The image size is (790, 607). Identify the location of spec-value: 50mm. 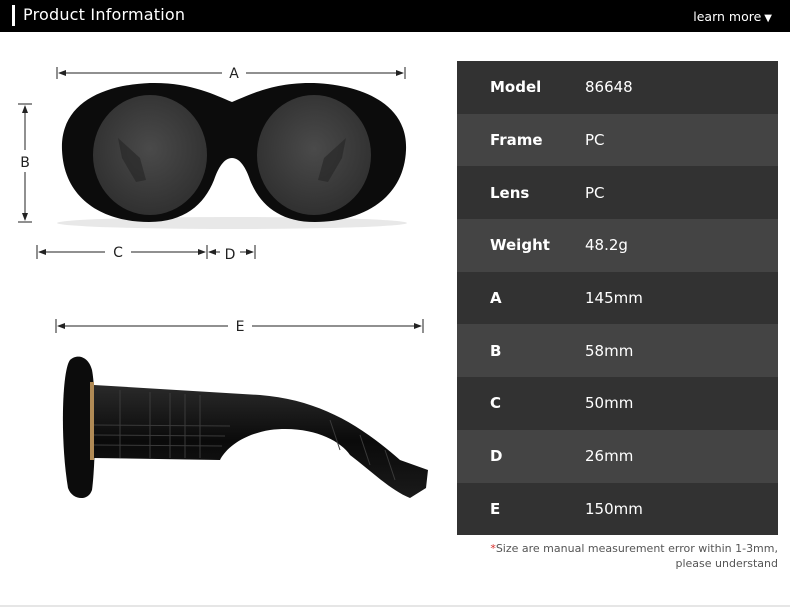
(609, 403).